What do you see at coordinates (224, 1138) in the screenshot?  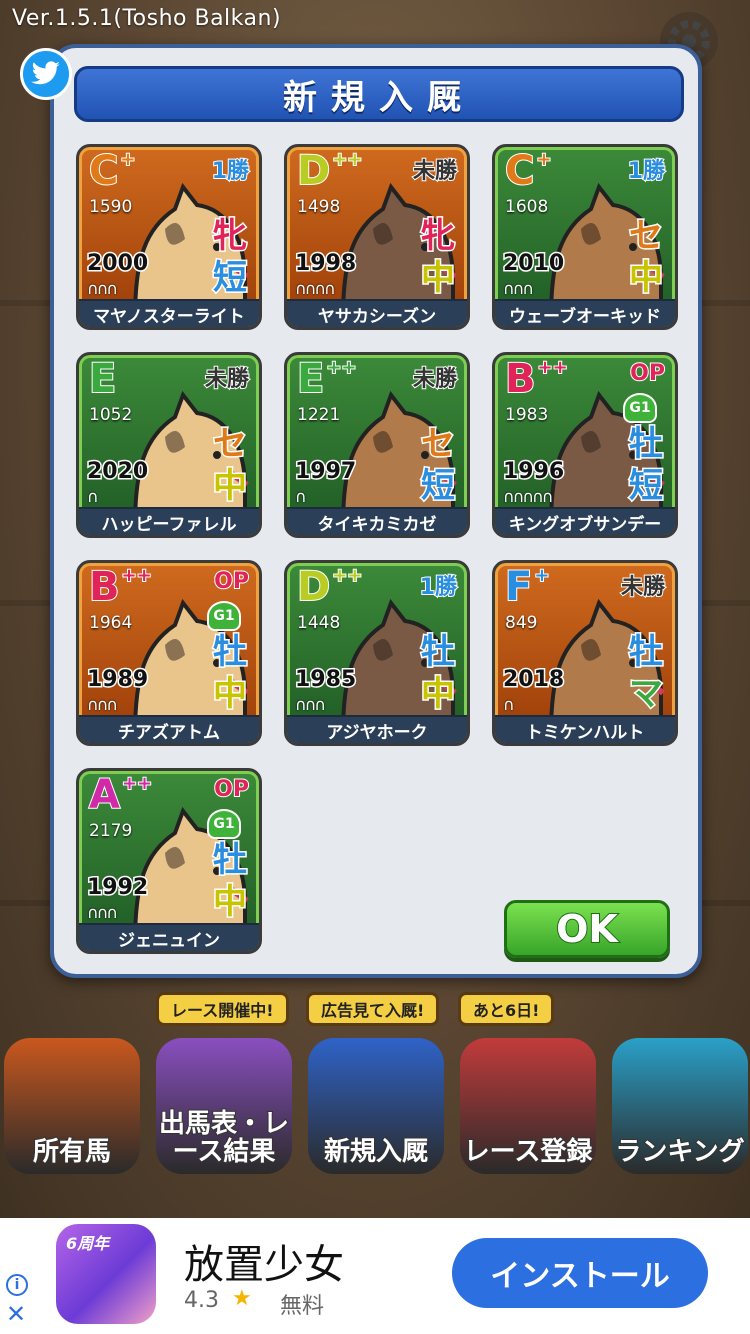 I see `nav-tile-label: 出馬表・レース結果` at bounding box center [224, 1138].